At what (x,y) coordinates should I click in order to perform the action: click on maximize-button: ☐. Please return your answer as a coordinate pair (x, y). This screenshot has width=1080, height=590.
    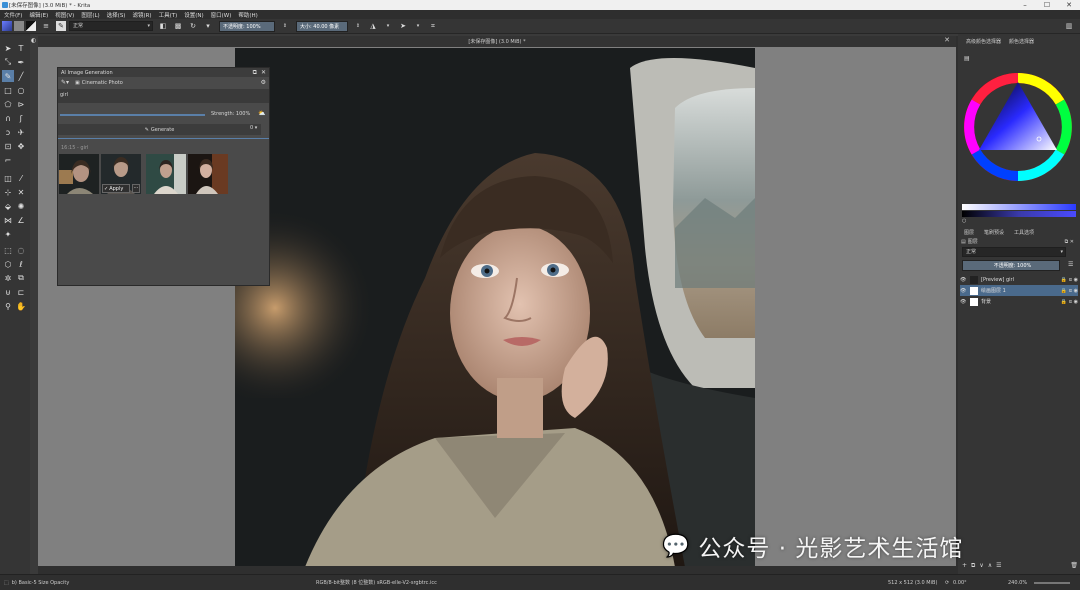
    Looking at the image, I should click on (1047, 5).